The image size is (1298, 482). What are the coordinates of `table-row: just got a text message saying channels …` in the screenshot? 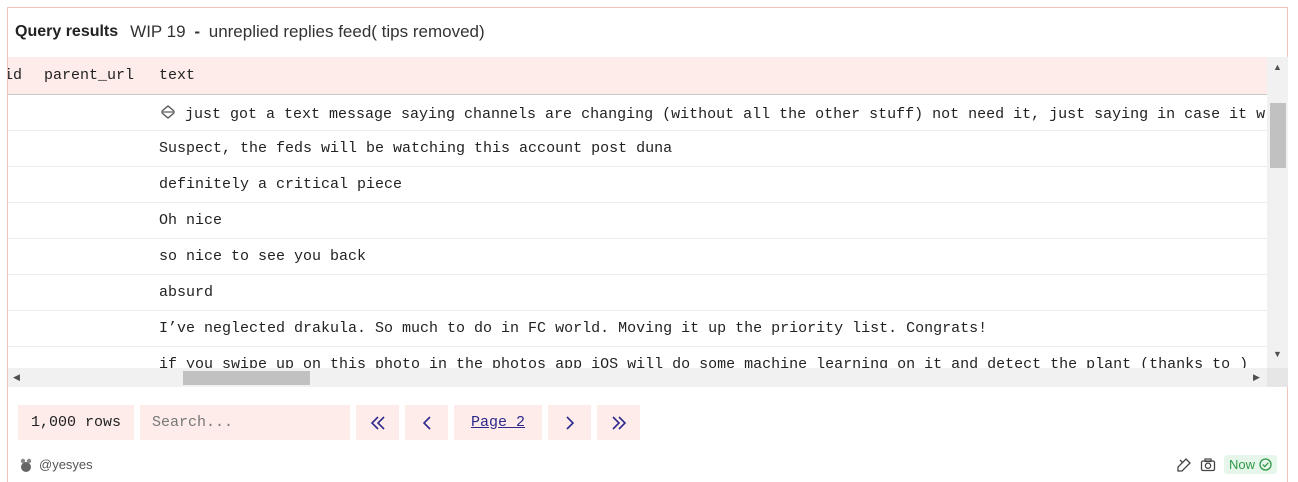 It's located at (637, 113).